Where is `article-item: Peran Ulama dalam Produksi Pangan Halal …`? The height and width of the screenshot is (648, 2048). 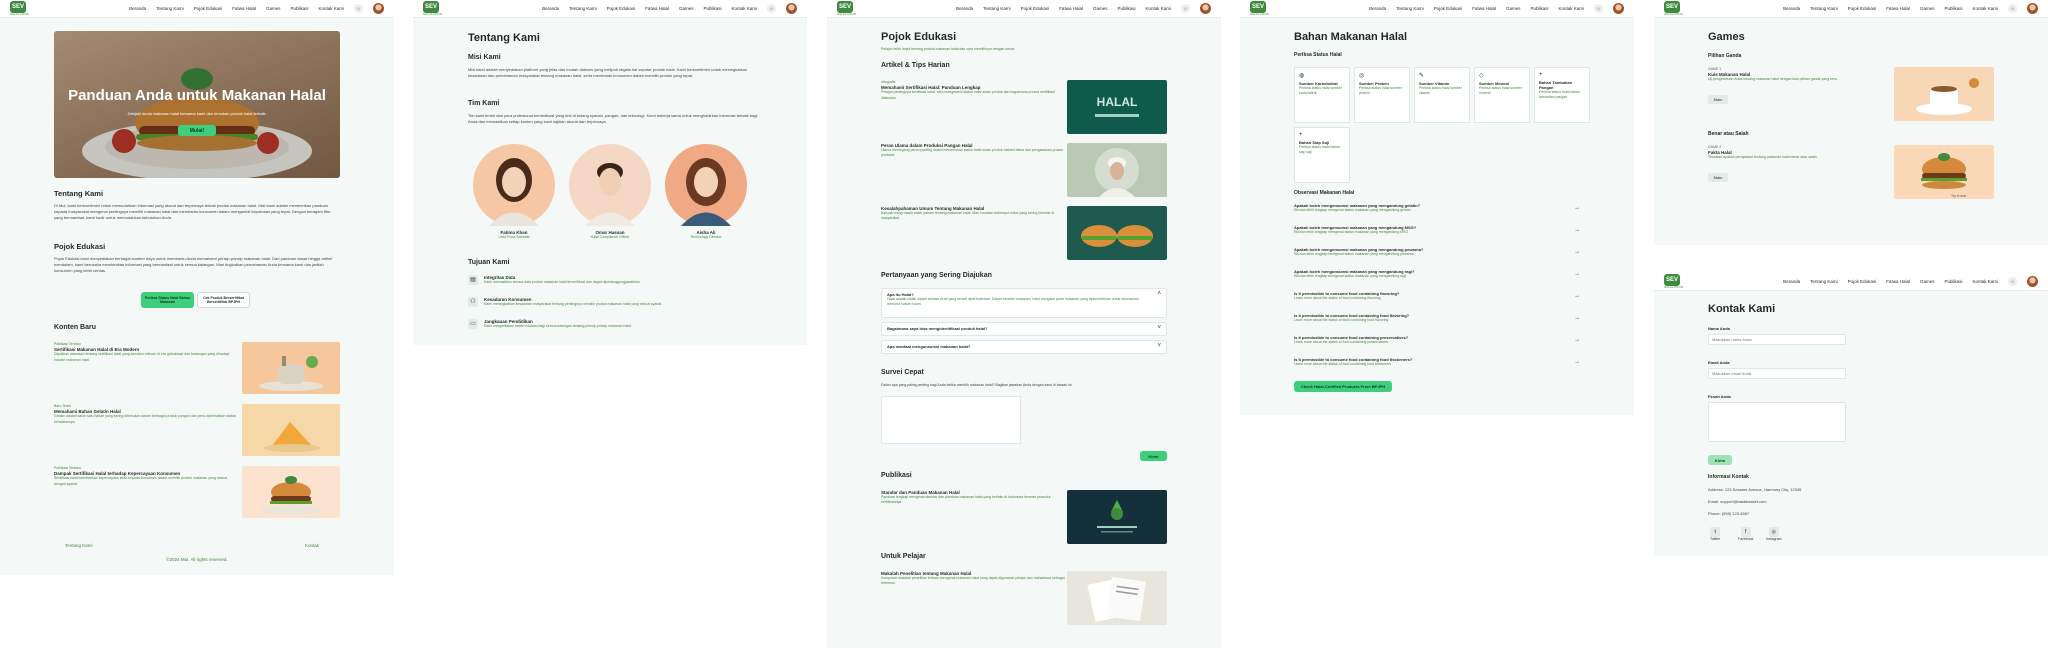
article-item: Peran Ulama dalam Produksi Pangan Halal … is located at coordinates (1024, 170).